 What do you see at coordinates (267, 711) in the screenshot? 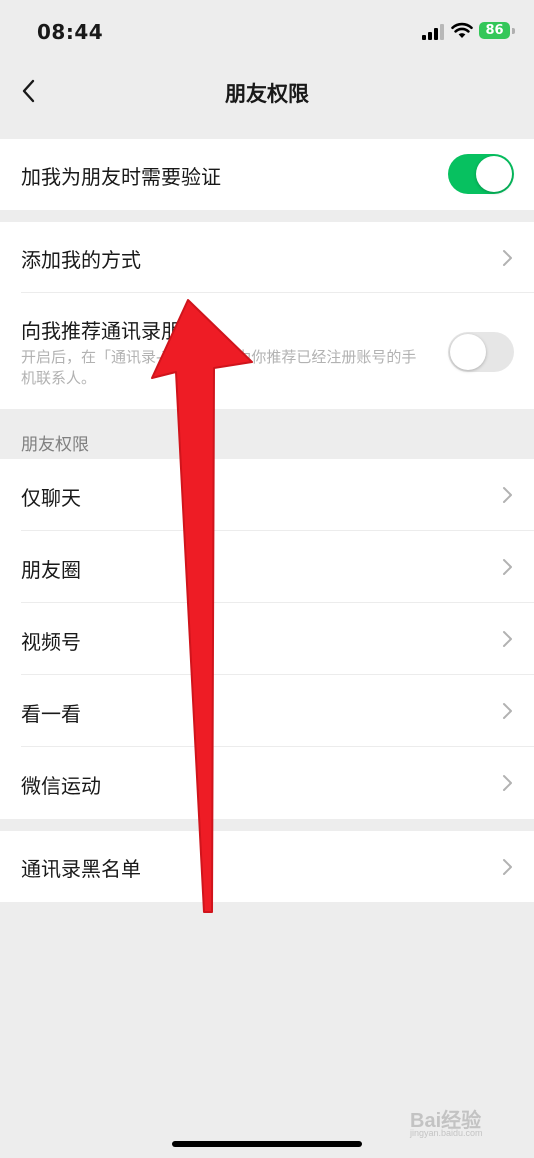
I see `permission-row-top-stories: 看一看` at bounding box center [267, 711].